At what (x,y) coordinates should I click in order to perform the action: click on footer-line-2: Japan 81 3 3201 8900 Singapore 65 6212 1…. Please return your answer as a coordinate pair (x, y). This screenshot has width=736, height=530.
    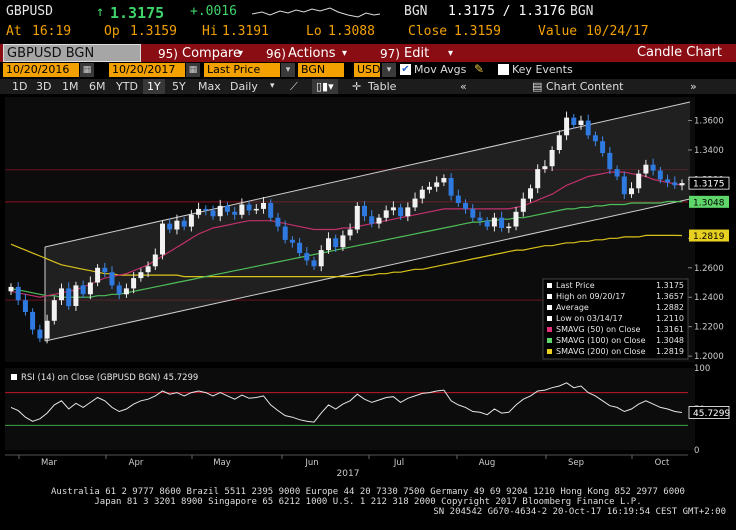
    Looking at the image, I should click on (368, 502).